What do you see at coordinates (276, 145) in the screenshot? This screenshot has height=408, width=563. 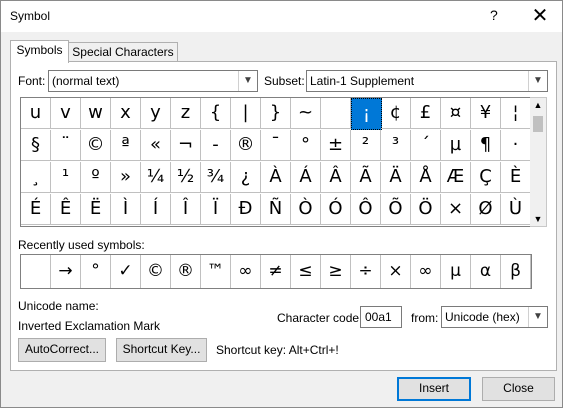 I see `symbol-cell: ¯` at bounding box center [276, 145].